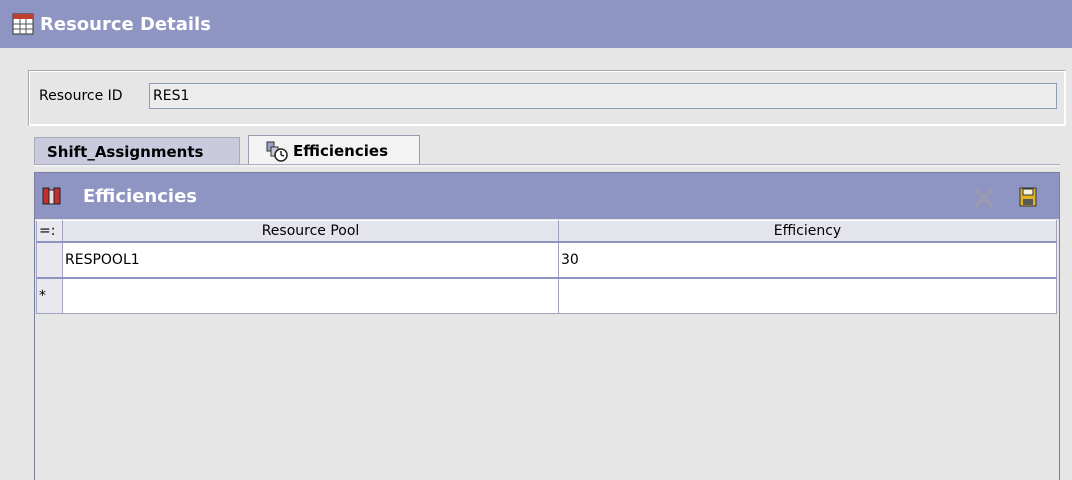  I want to click on table-icon, so click(23, 24).